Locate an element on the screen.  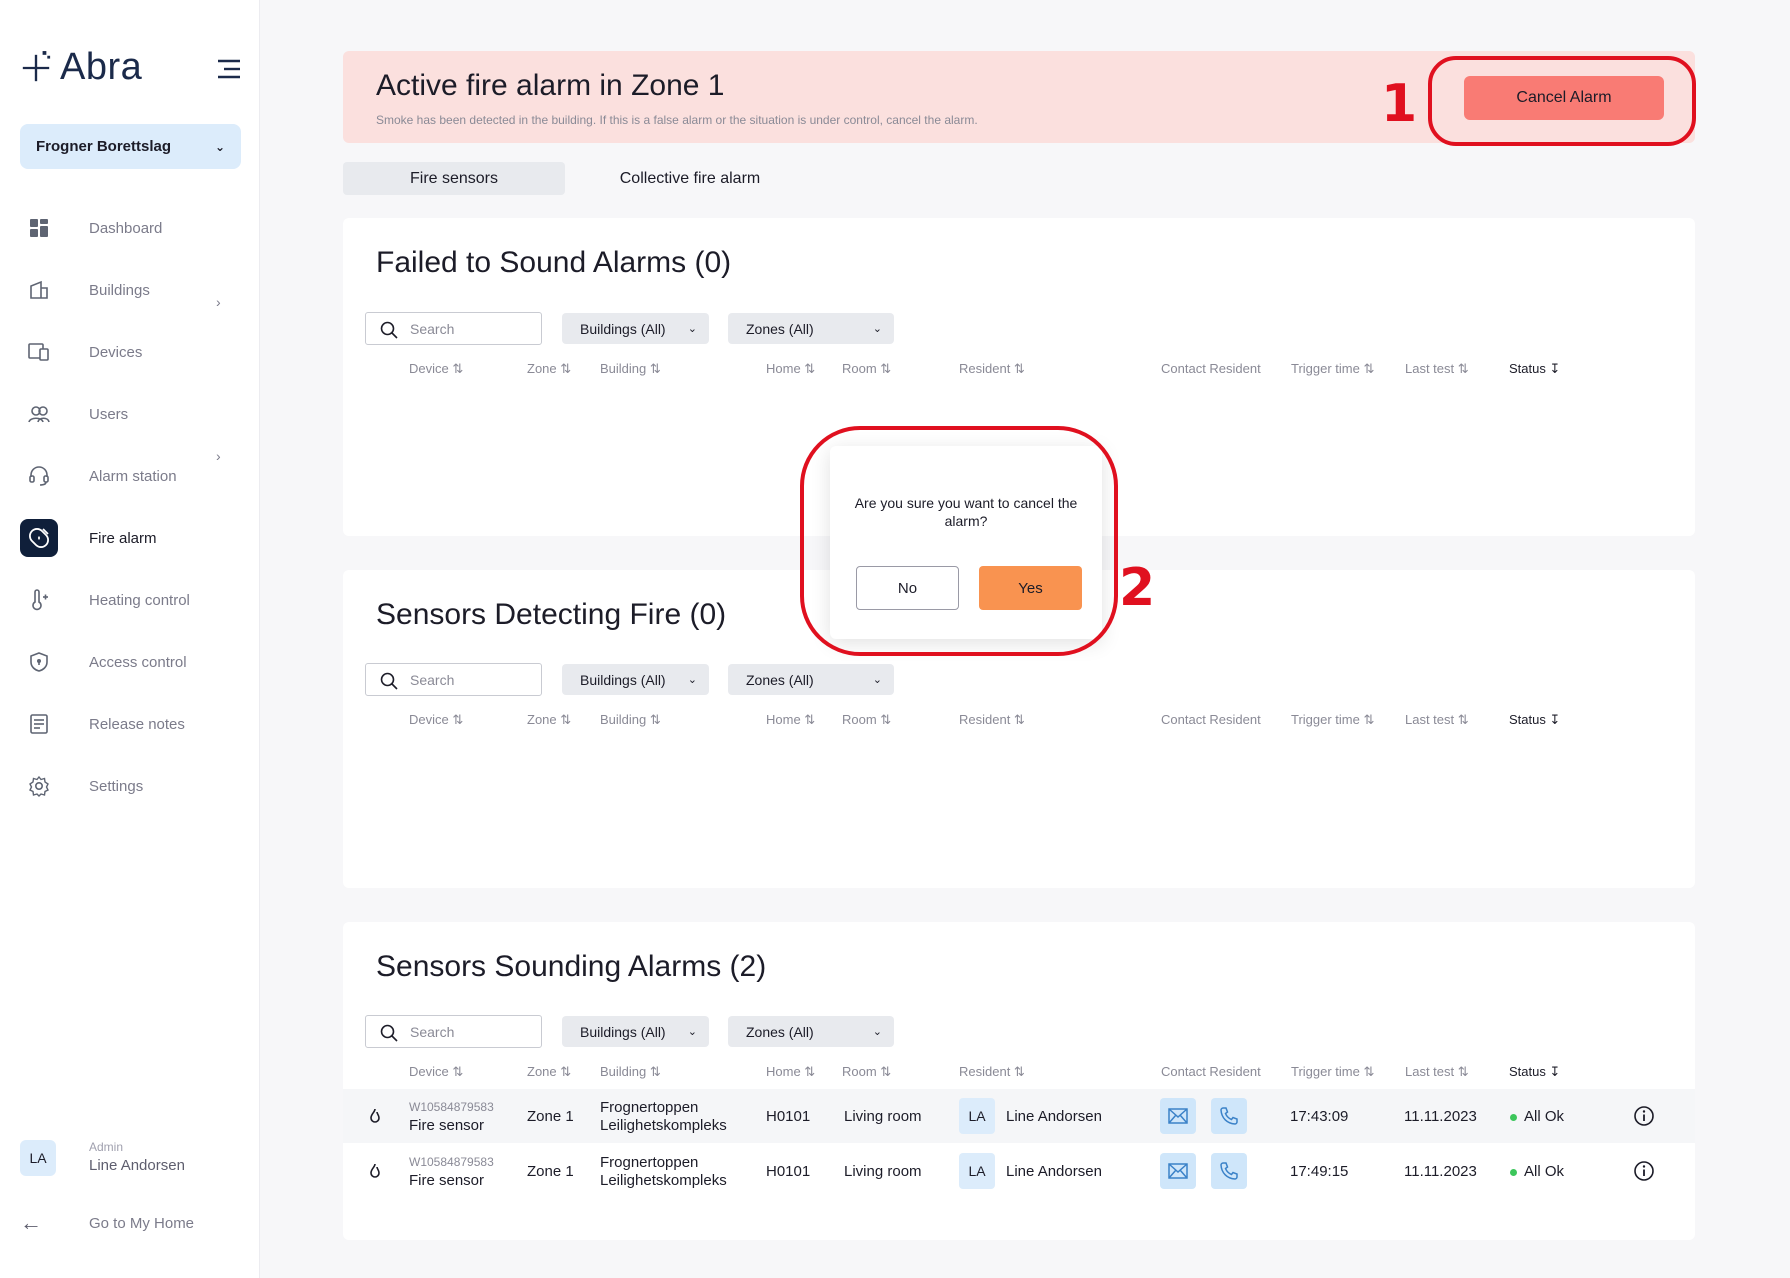
organization-select: Frogner Borettslag ⌄ is located at coordinates (130, 146).